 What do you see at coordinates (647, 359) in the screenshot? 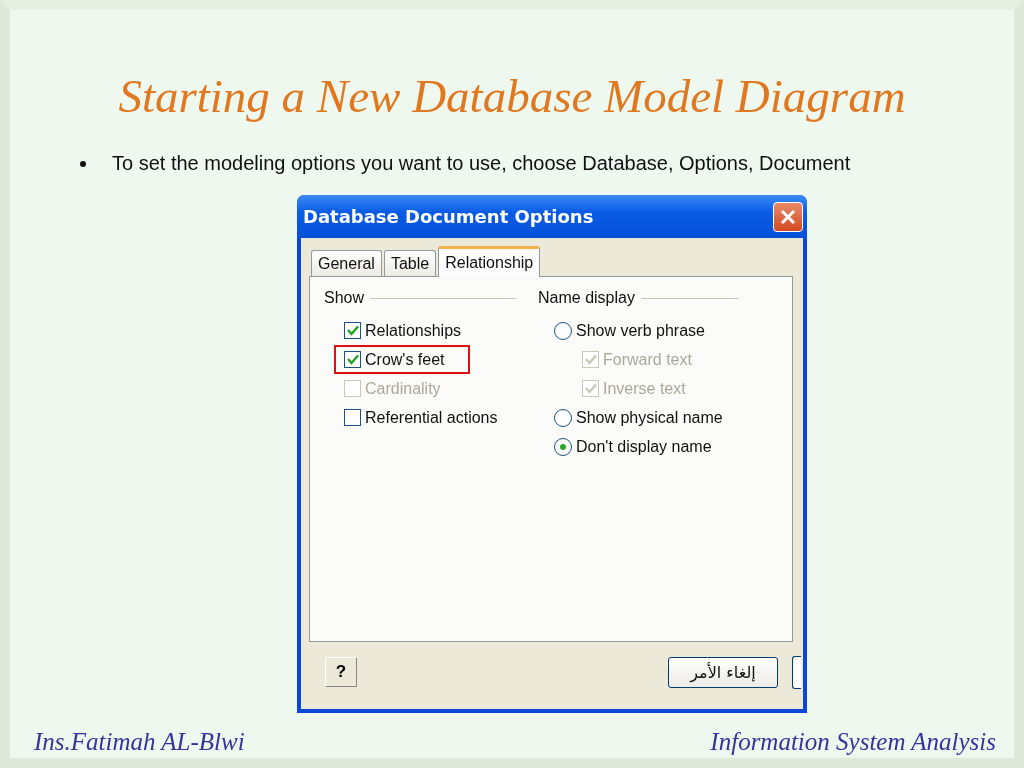
I see `checkbox-label: Forward text` at bounding box center [647, 359].